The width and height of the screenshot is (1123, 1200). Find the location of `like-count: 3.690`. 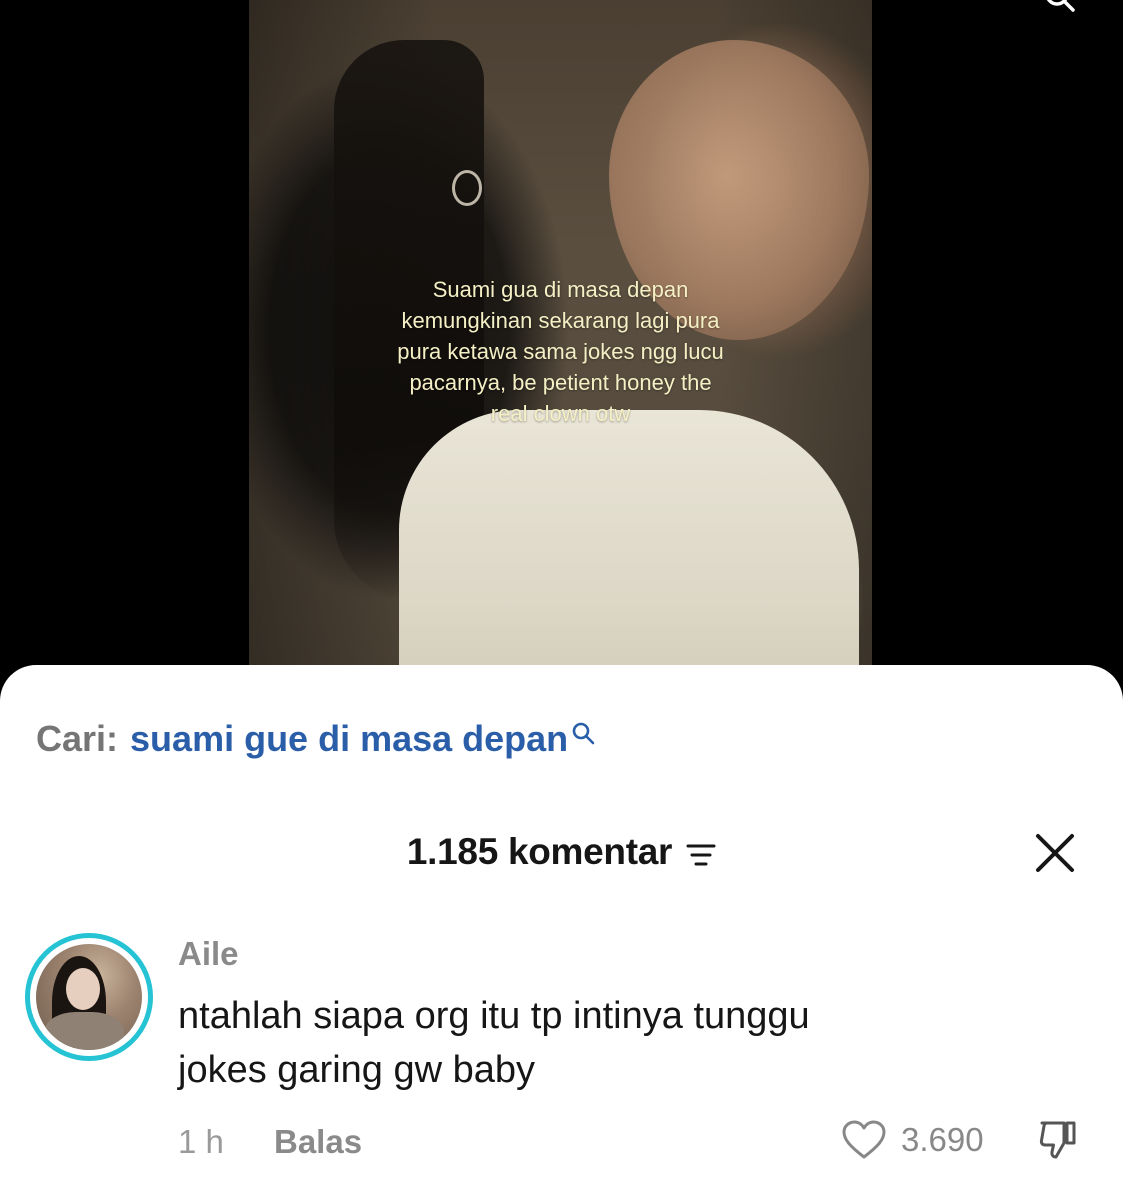

like-count: 3.690 is located at coordinates (942, 1139).